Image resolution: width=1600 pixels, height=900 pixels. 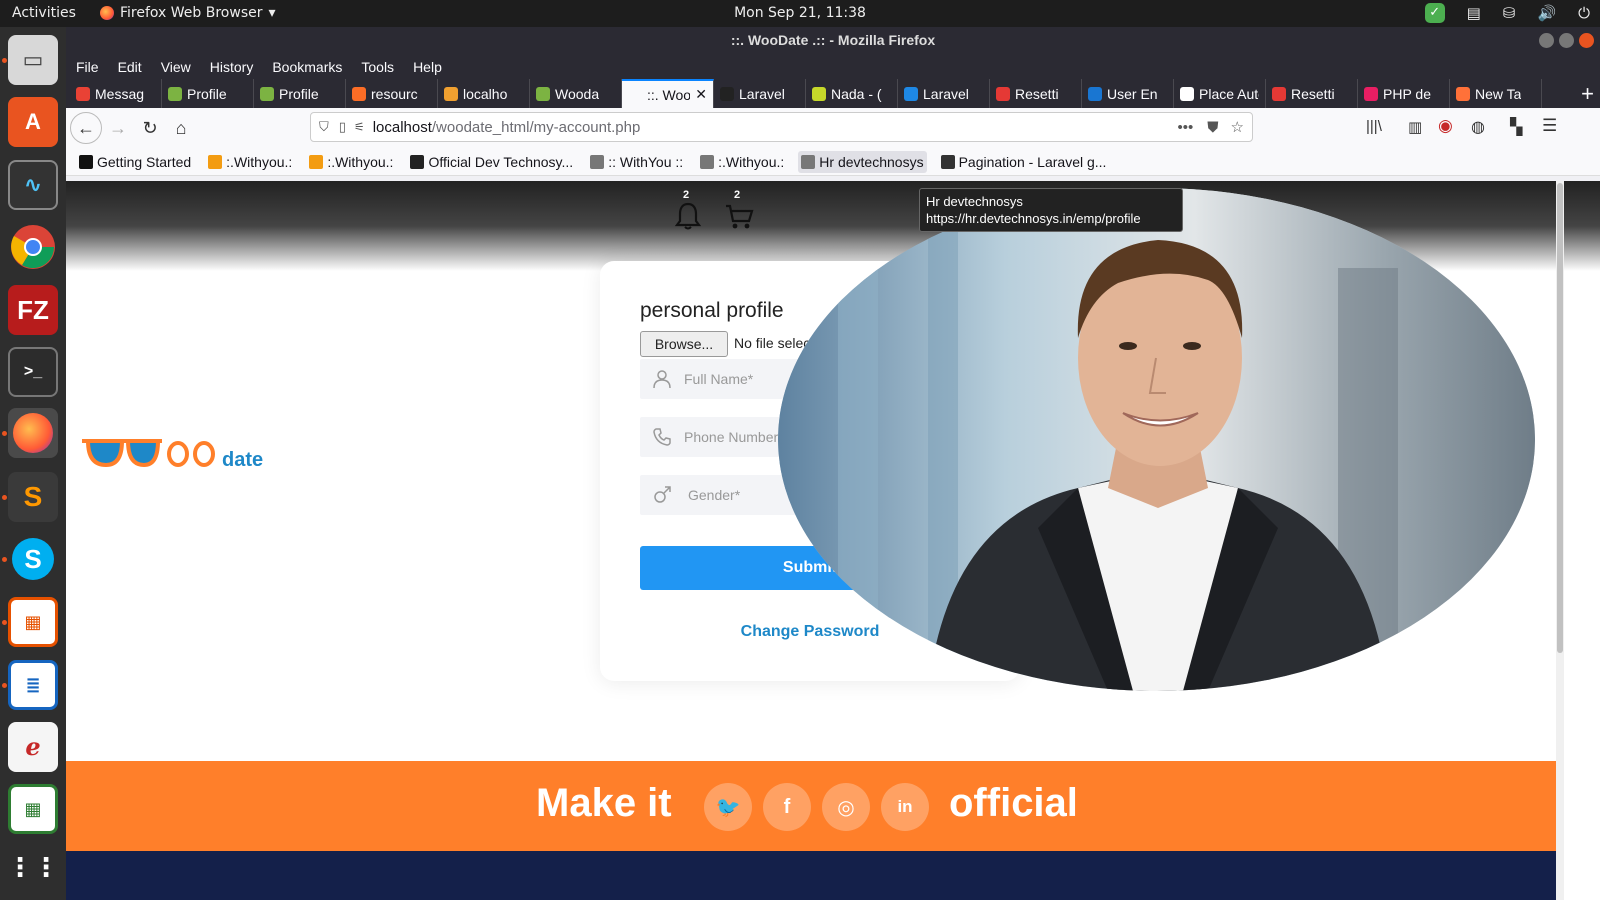 What do you see at coordinates (33, 867) in the screenshot?
I see `show-apps-icon: ⋮⋮` at bounding box center [33, 867].